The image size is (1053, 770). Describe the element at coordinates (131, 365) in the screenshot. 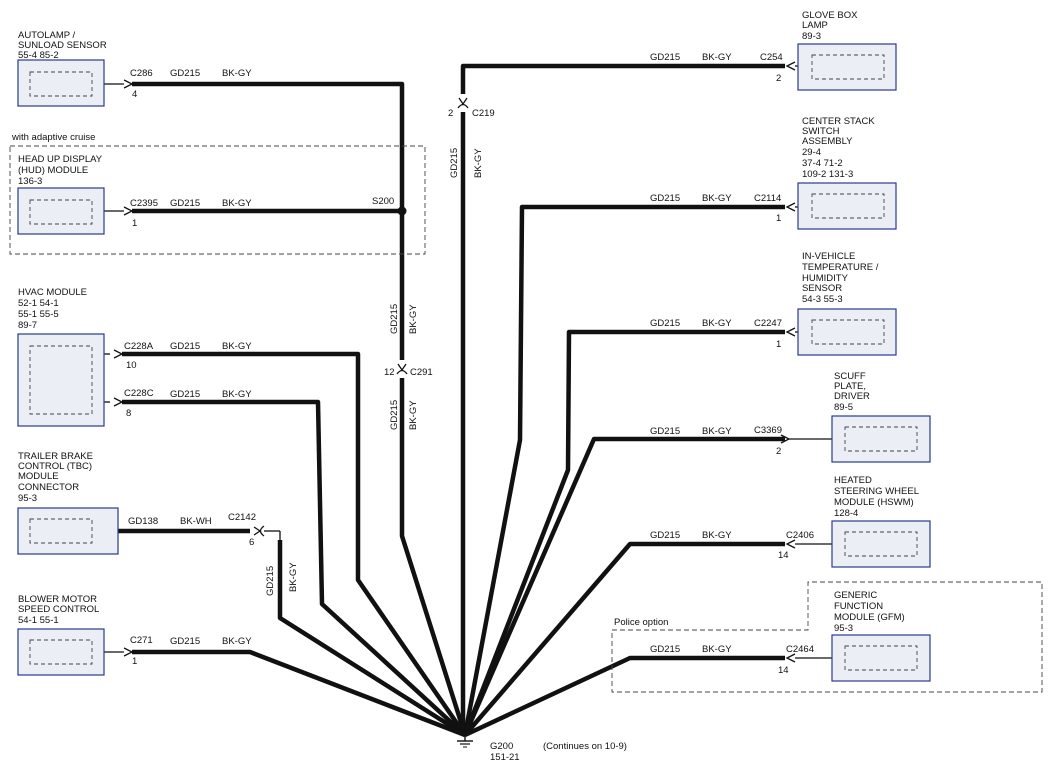

I see `pin-c228a: 10` at that location.